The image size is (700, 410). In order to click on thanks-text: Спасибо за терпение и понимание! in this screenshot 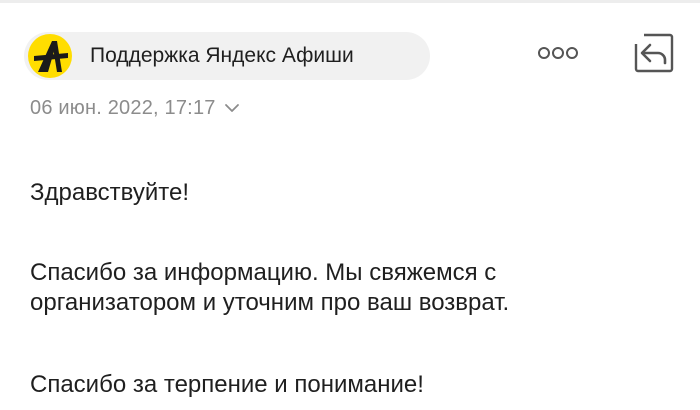, I will do `click(227, 384)`.